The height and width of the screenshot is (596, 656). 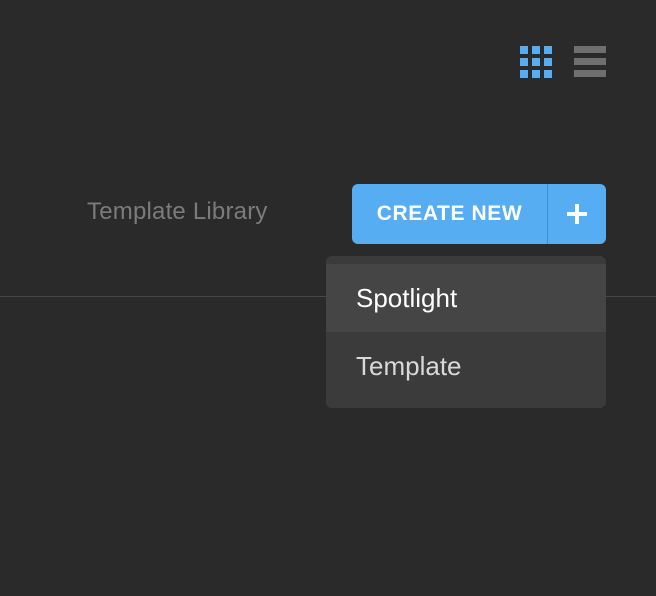 I want to click on create-new-split-button: CREATE NEW, so click(x=479, y=214).